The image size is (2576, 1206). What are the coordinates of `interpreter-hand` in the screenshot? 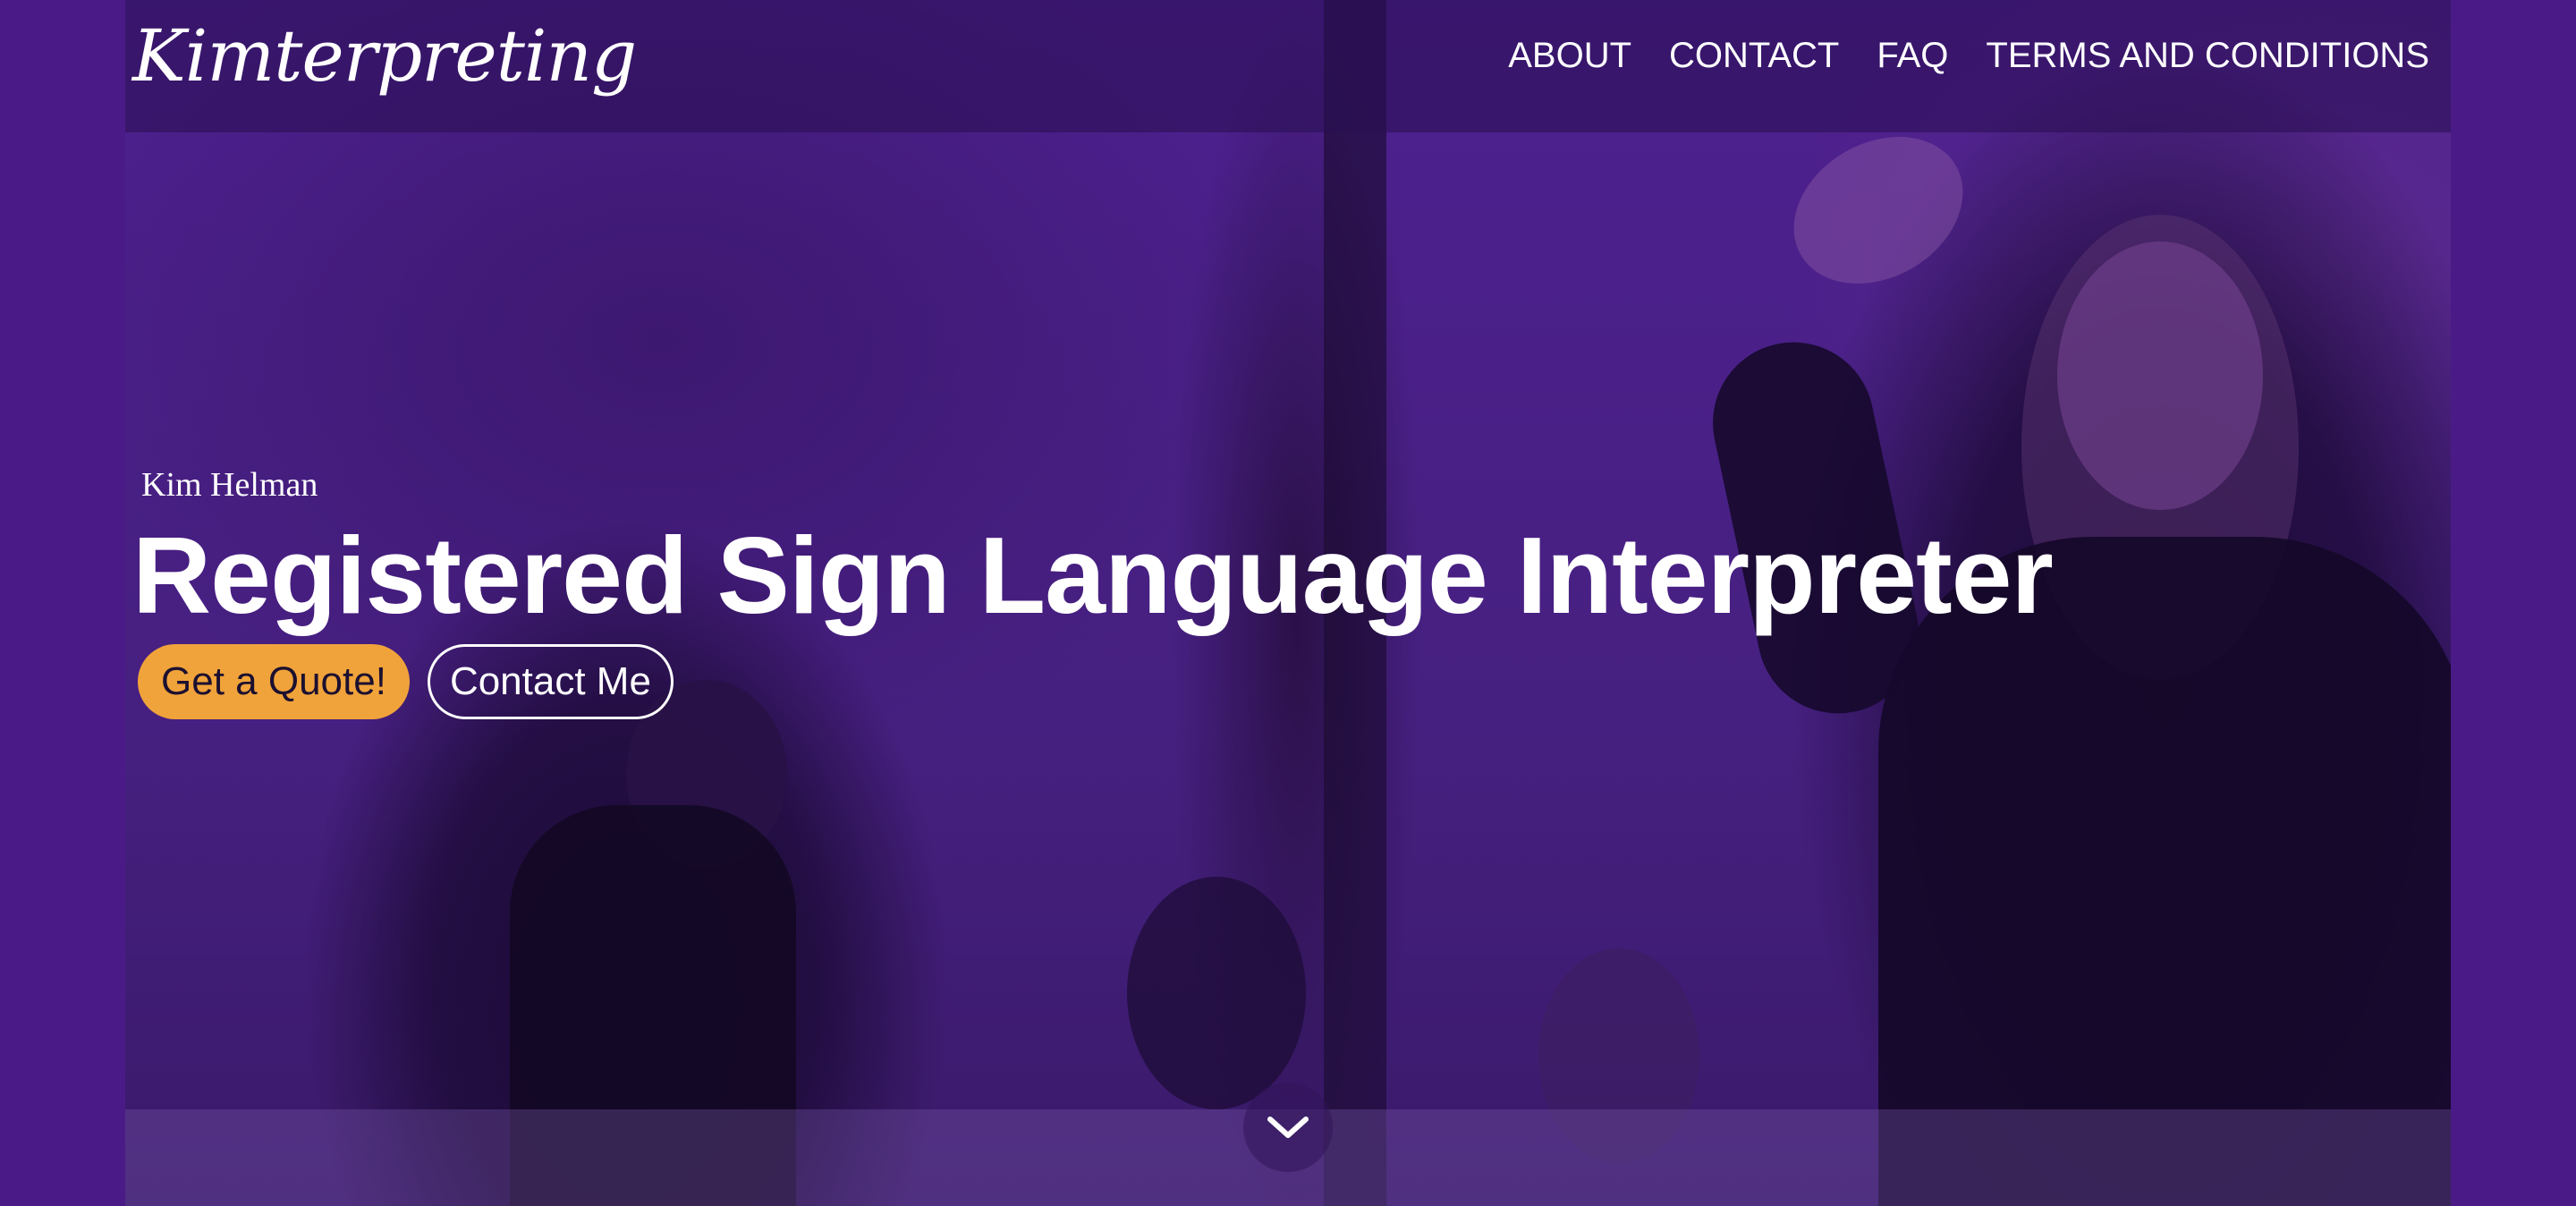 It's located at (1878, 210).